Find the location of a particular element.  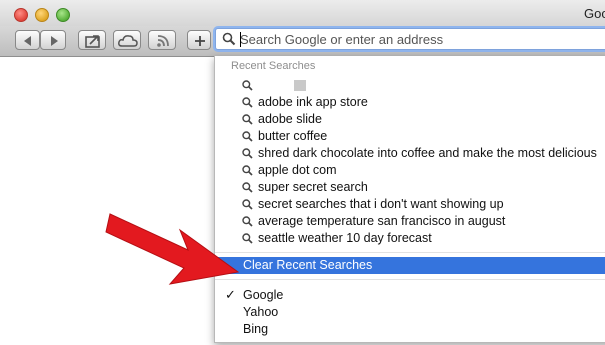

recent-search-text: seattle weather 10 day forecast is located at coordinates (345, 238).